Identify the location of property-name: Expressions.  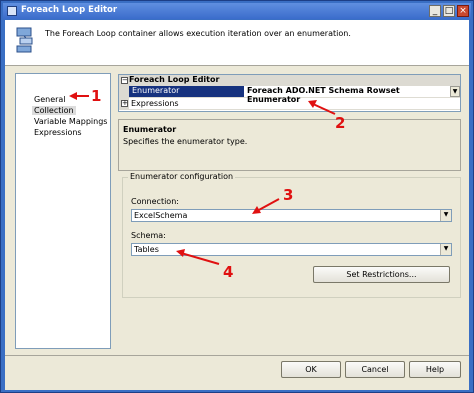
(155, 103).